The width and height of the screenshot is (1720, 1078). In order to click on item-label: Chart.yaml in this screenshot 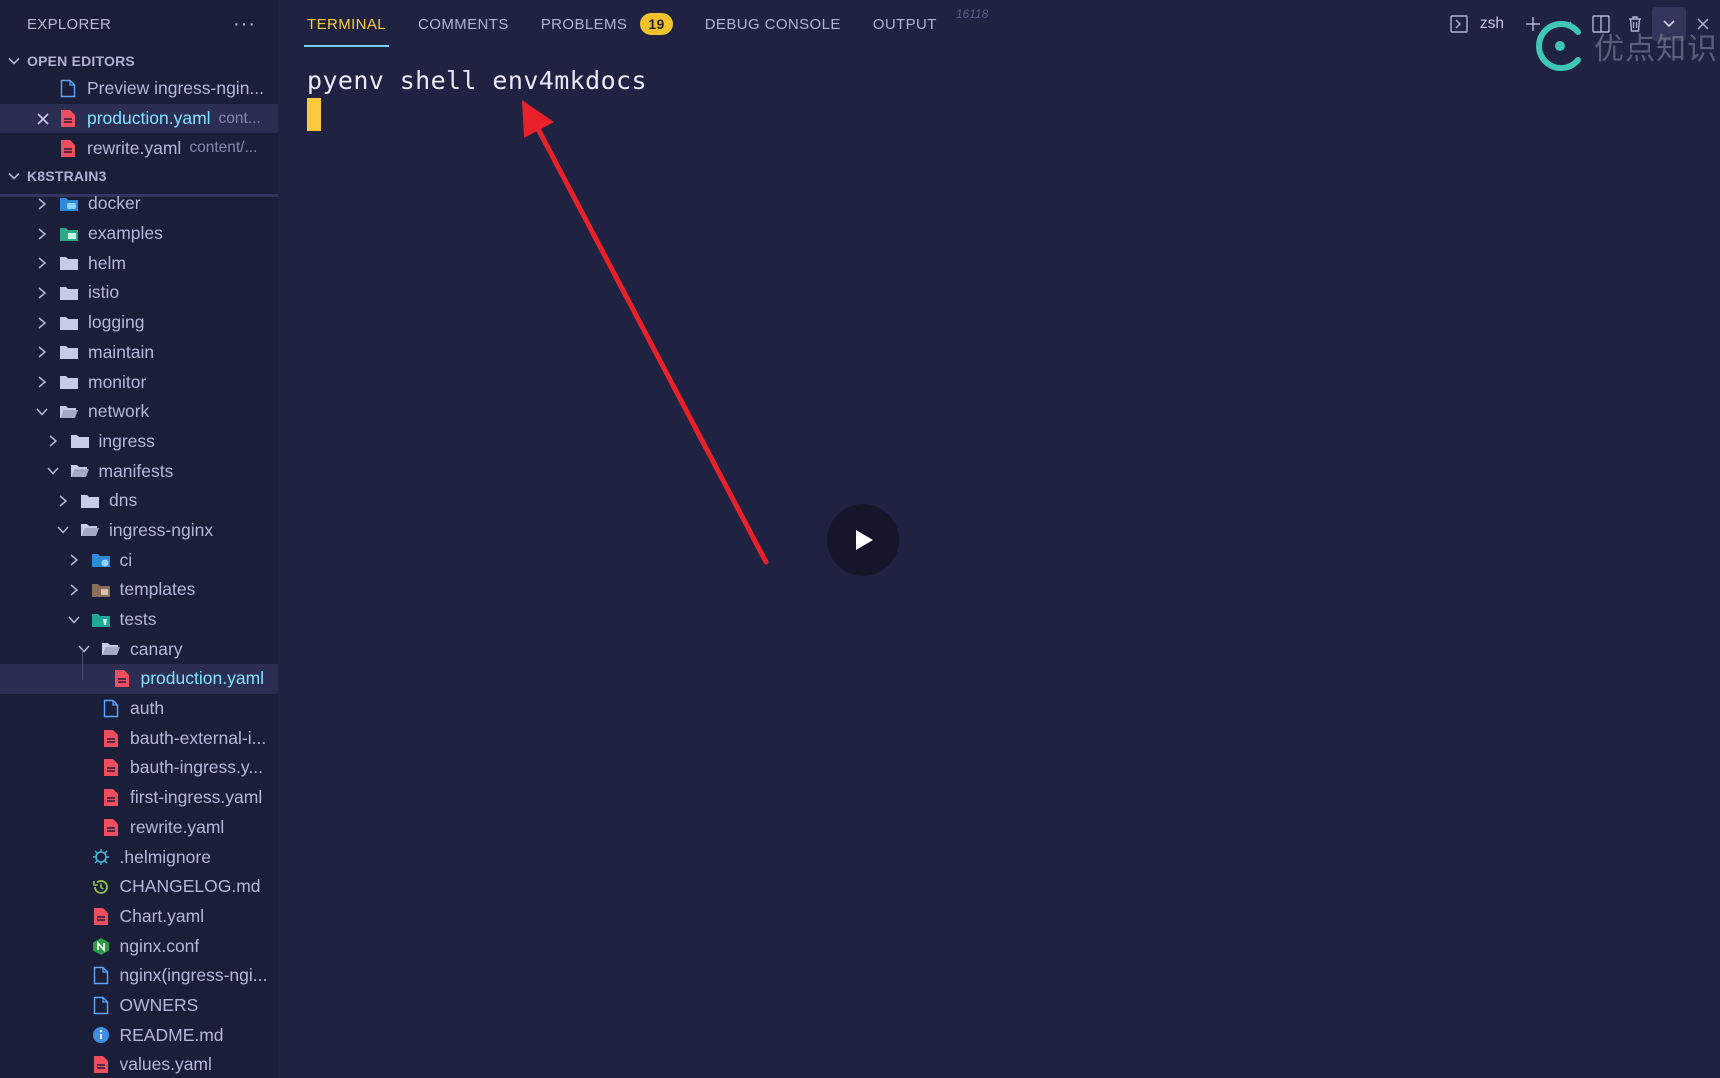, I will do `click(162, 915)`.